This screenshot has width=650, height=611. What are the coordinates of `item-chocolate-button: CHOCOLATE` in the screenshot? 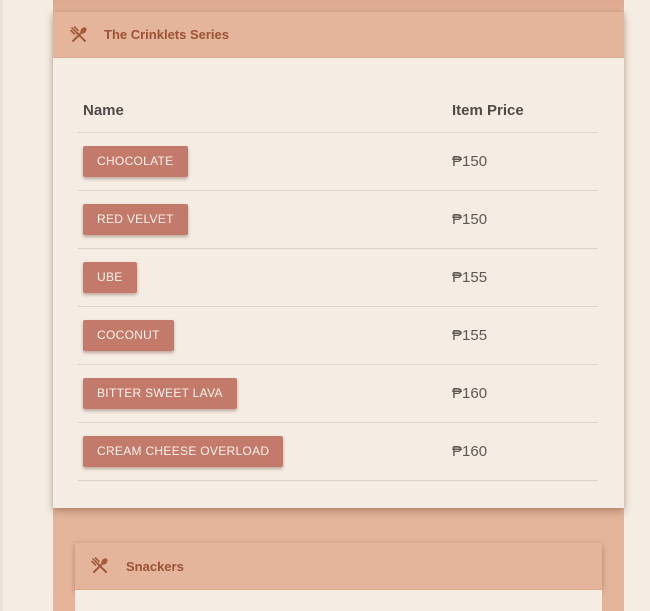 It's located at (135, 161).